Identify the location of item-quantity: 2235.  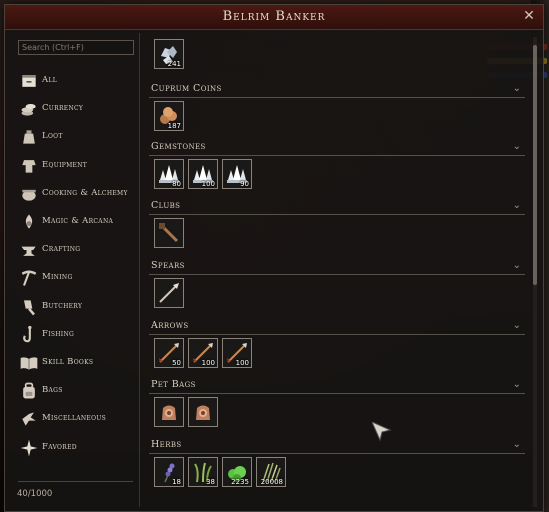
(240, 482).